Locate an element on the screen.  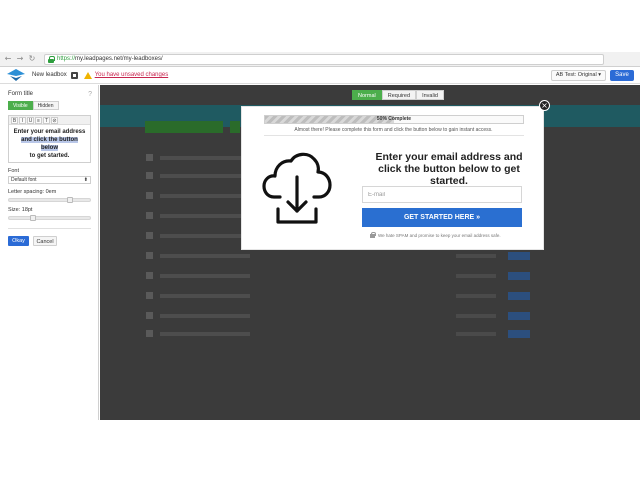
panel-divider is located at coordinates (49, 228).